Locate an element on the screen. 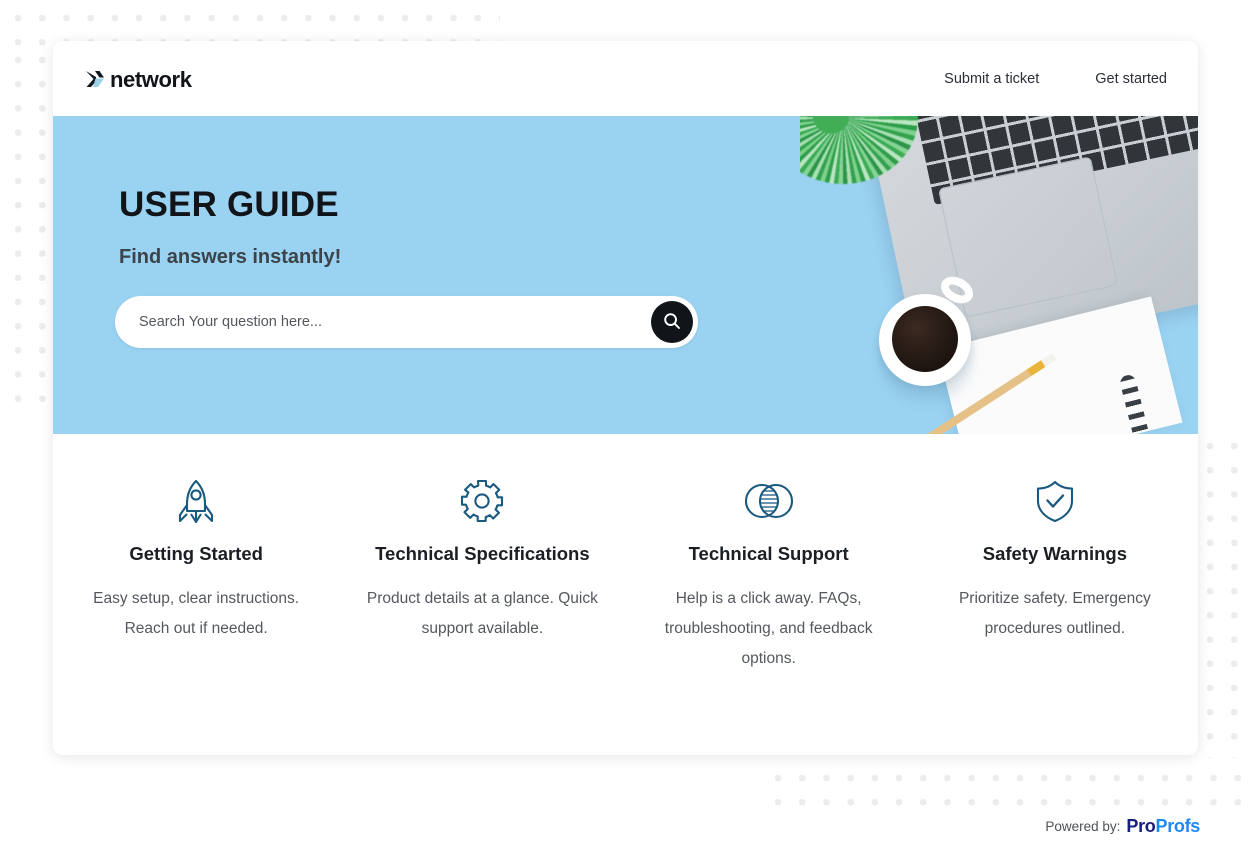  search-bar is located at coordinates (406, 322).